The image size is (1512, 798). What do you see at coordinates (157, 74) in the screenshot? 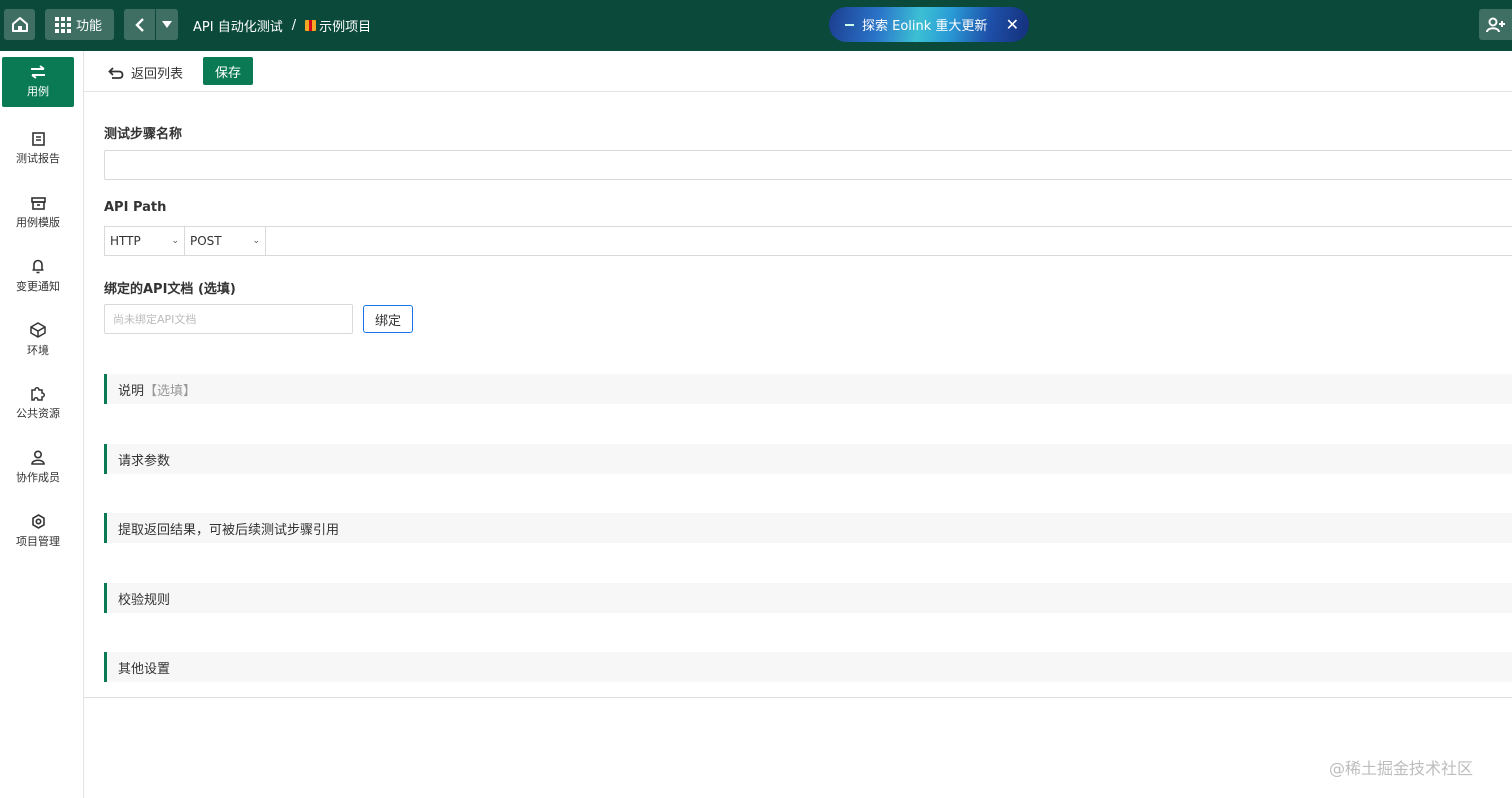
I see `back-to-list-label: 返回列表` at bounding box center [157, 74].